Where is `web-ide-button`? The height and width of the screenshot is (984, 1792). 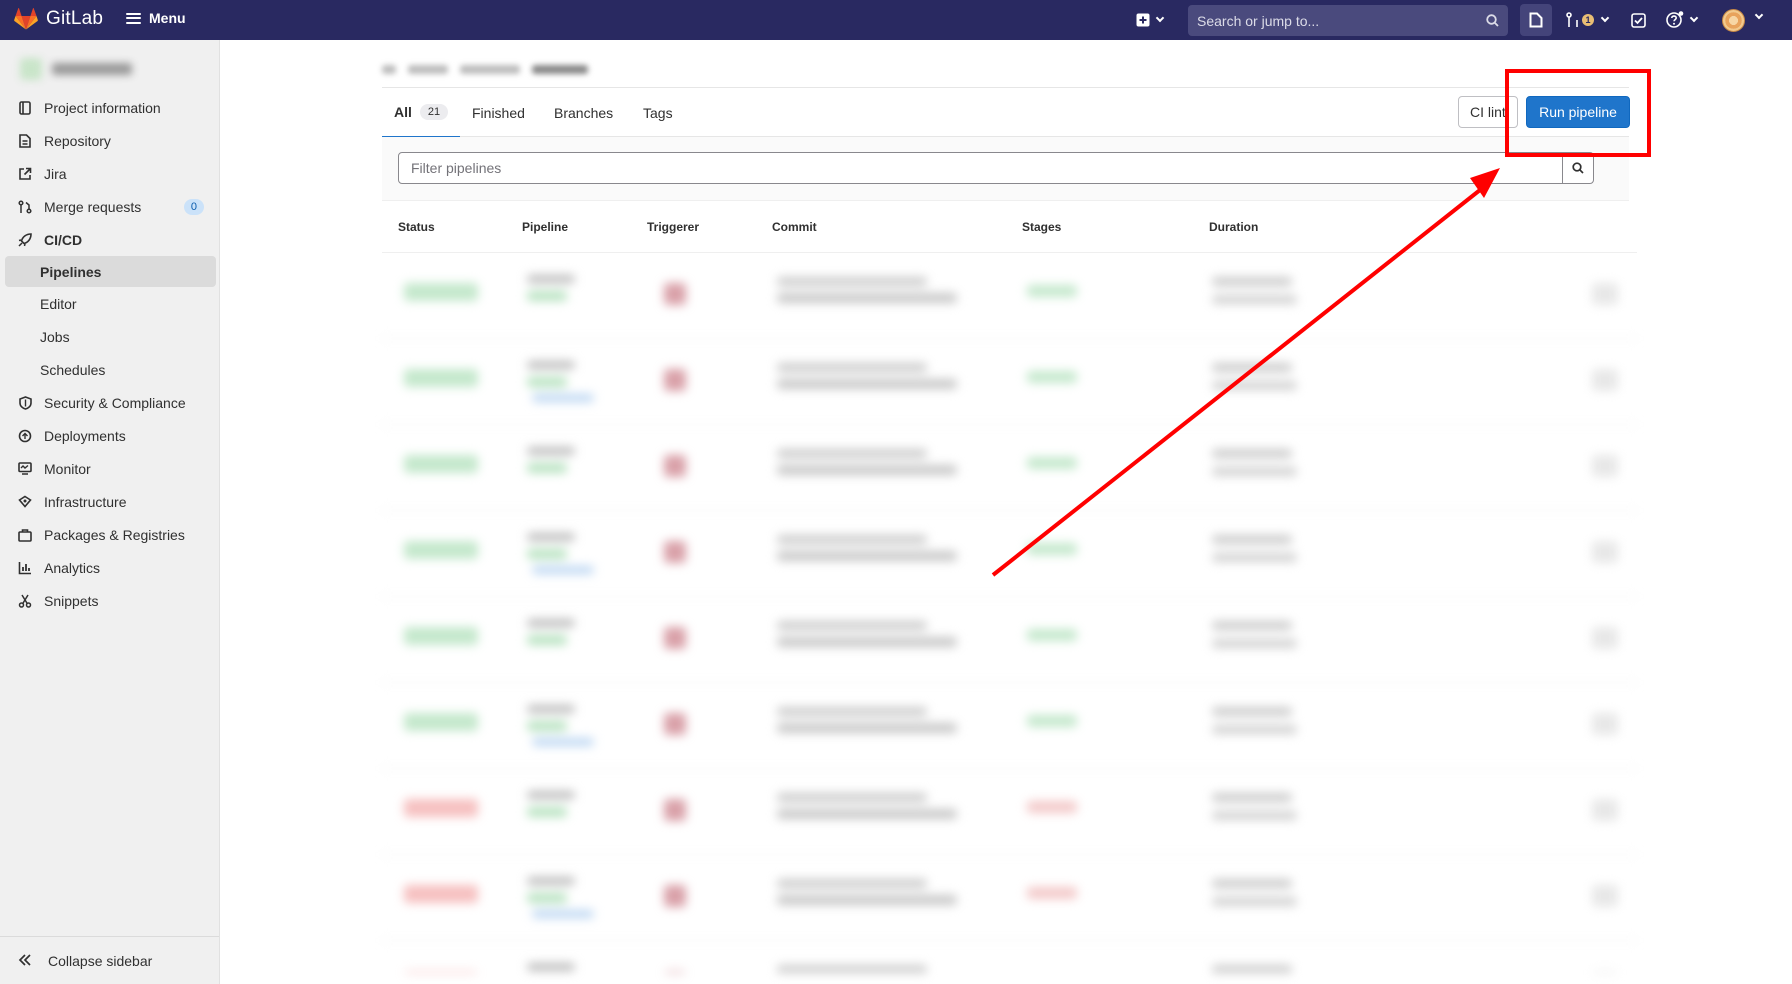 web-ide-button is located at coordinates (1536, 20).